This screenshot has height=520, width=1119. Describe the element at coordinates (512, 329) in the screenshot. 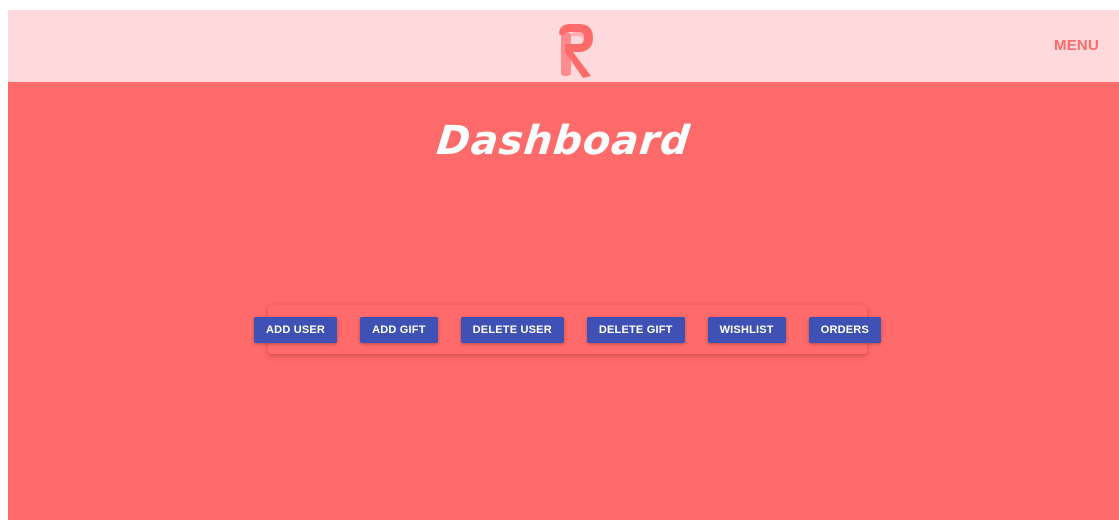

I see `delete-user-button: DELETE USER` at that location.